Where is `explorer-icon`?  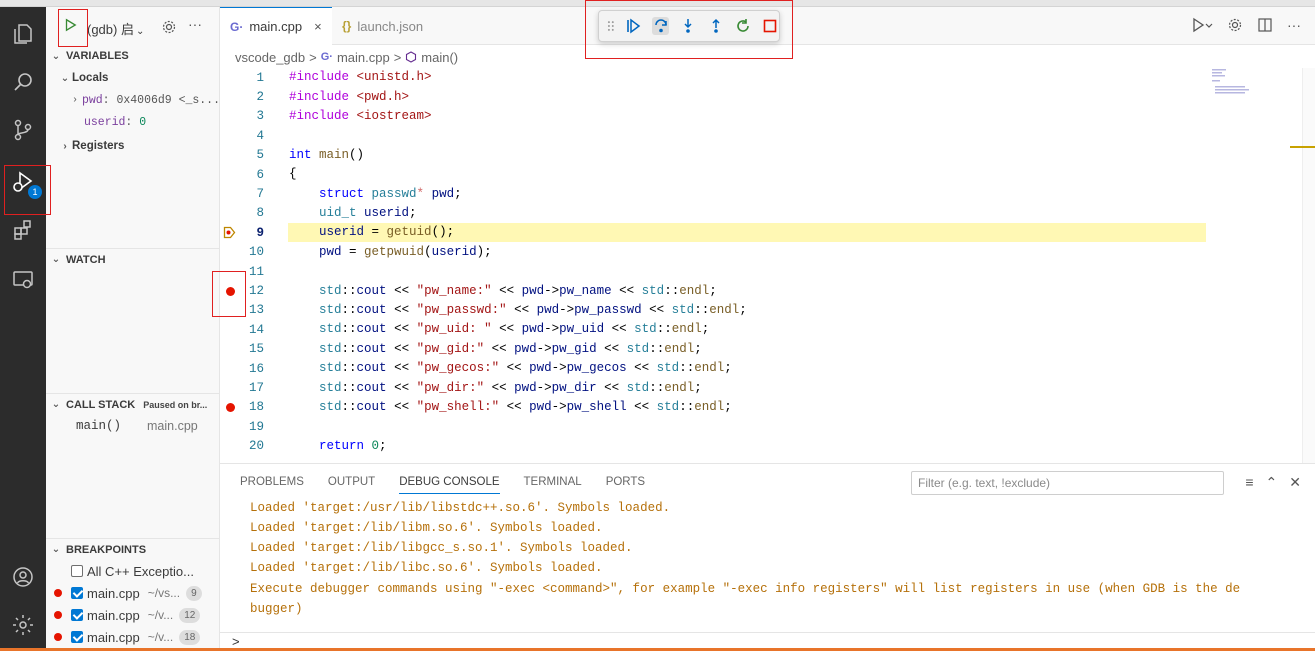
explorer-icon is located at coordinates (23, 34).